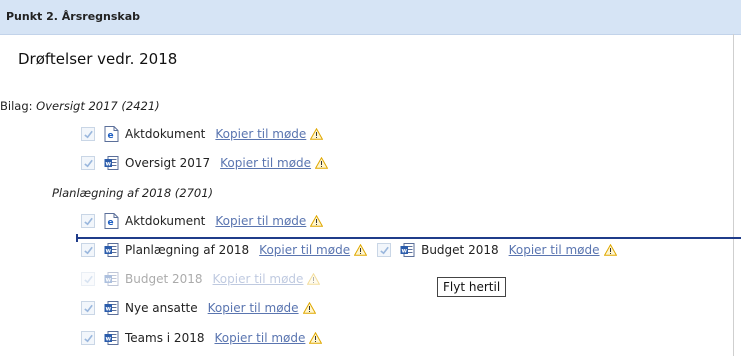 The height and width of the screenshot is (356, 741). What do you see at coordinates (133, 193) in the screenshot?
I see `attachment-subgroup-label: Planlægning af 2018 (2701)` at bounding box center [133, 193].